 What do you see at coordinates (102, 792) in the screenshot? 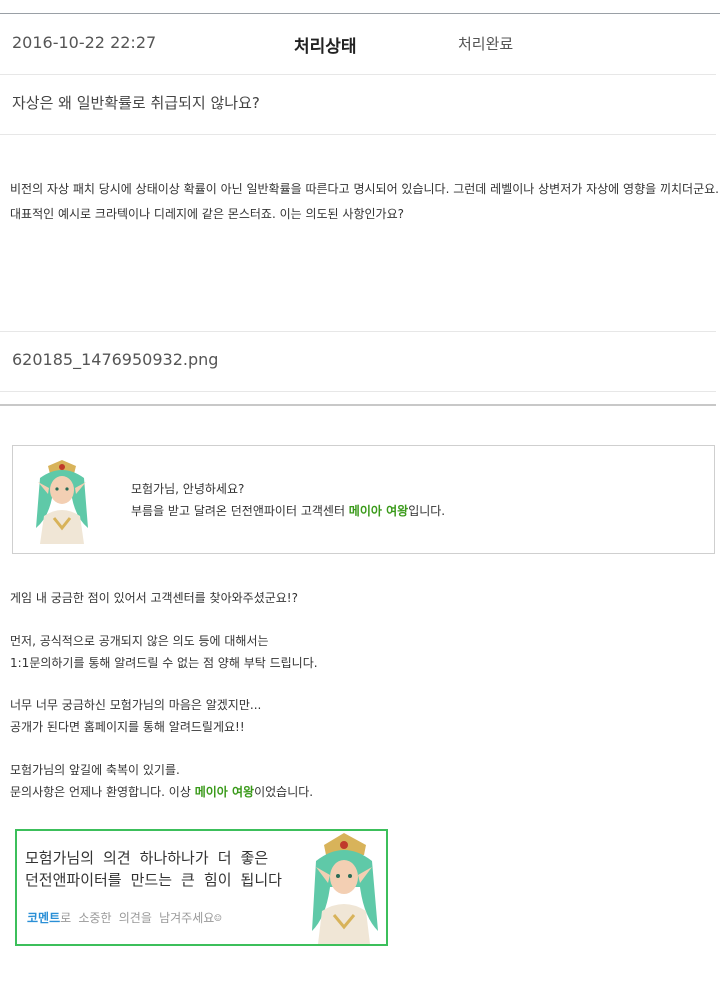
I see `reply-text: 문의사항은 언제나 환영합니다. 이상` at bounding box center [102, 792].